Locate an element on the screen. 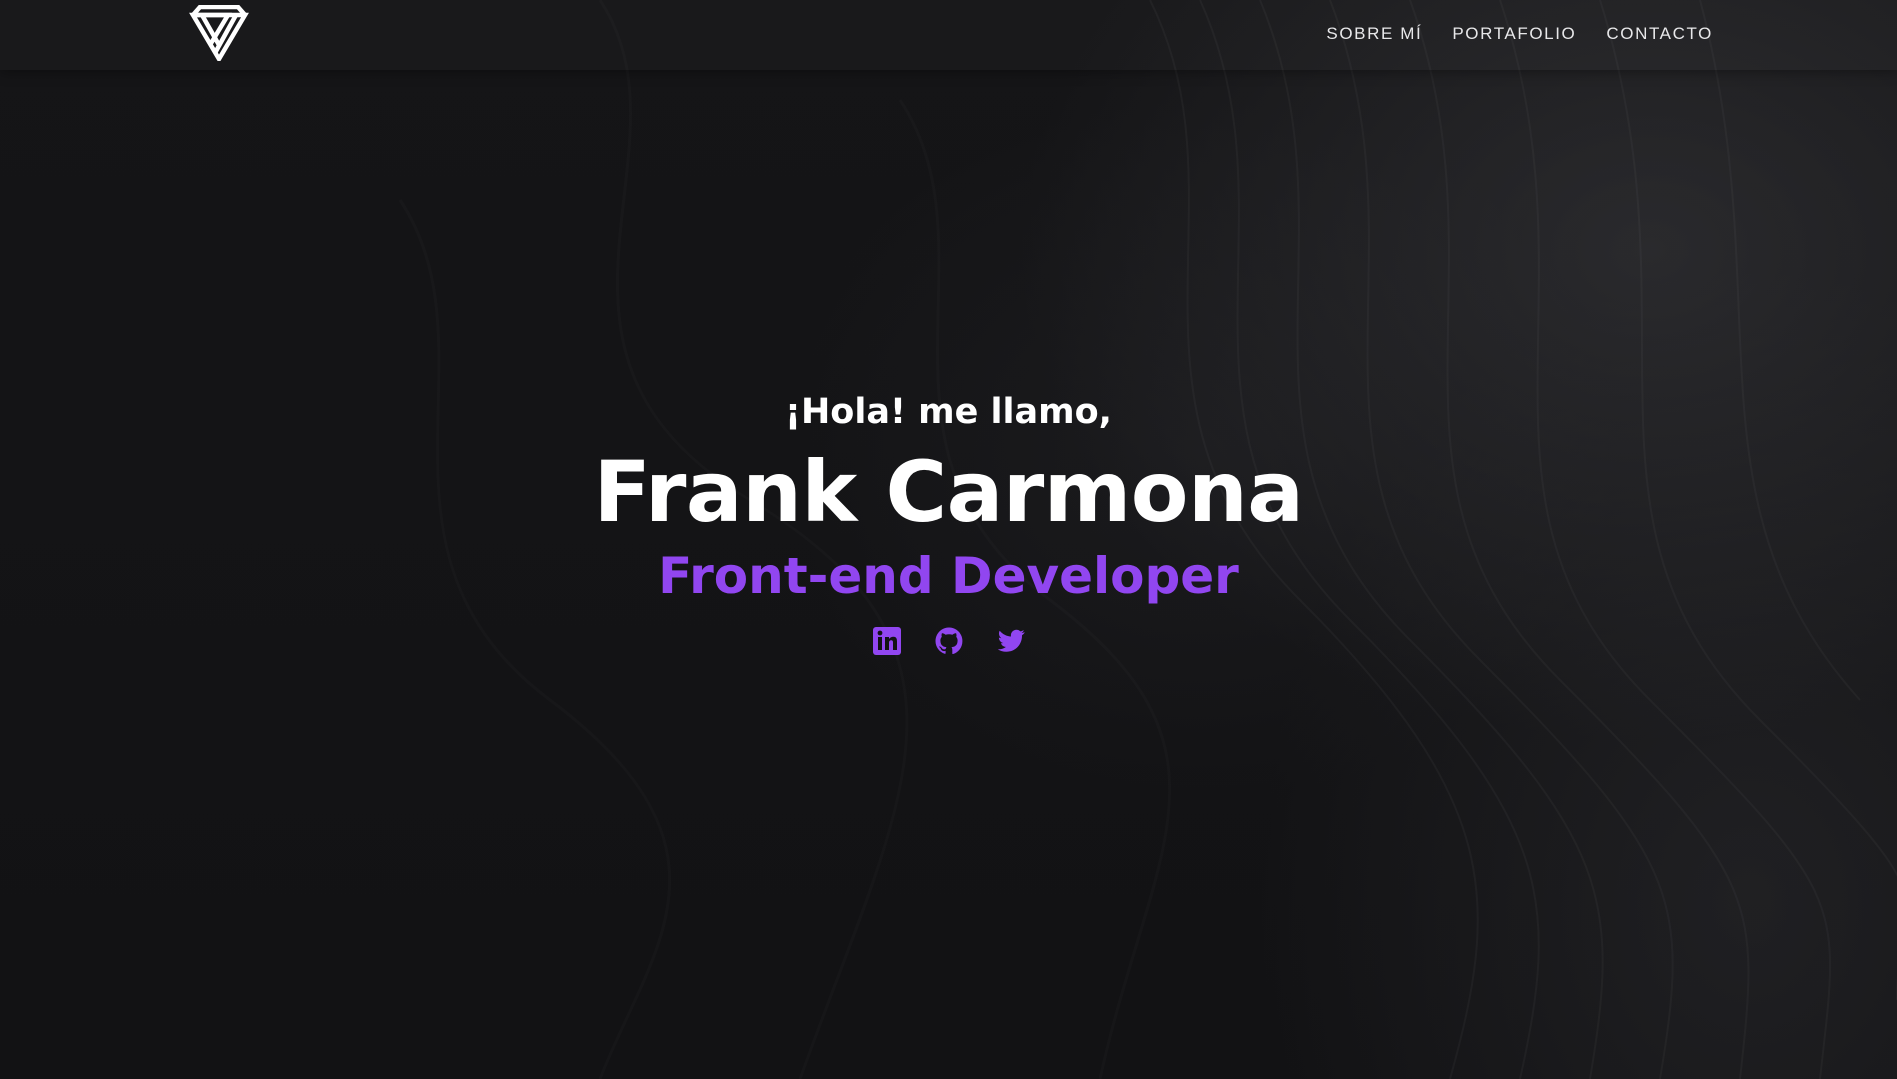  triangle-logo-icon is located at coordinates (219, 34).